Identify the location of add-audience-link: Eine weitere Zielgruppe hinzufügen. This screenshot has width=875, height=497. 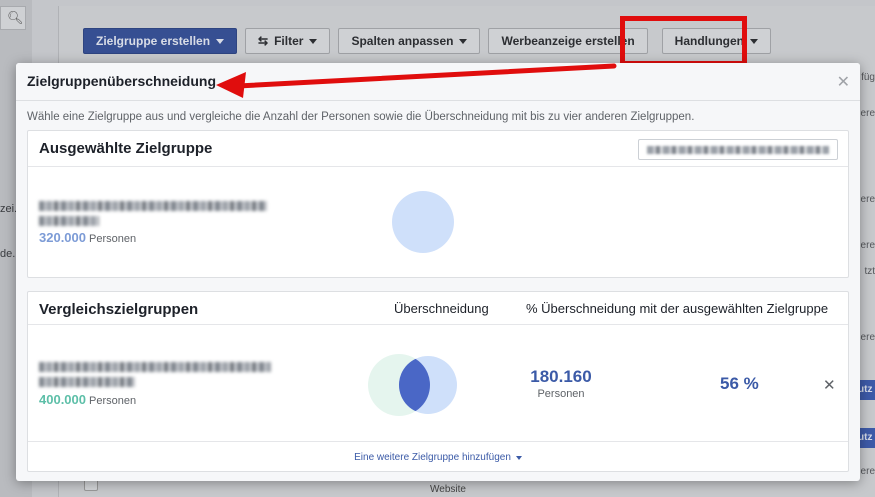
(438, 457).